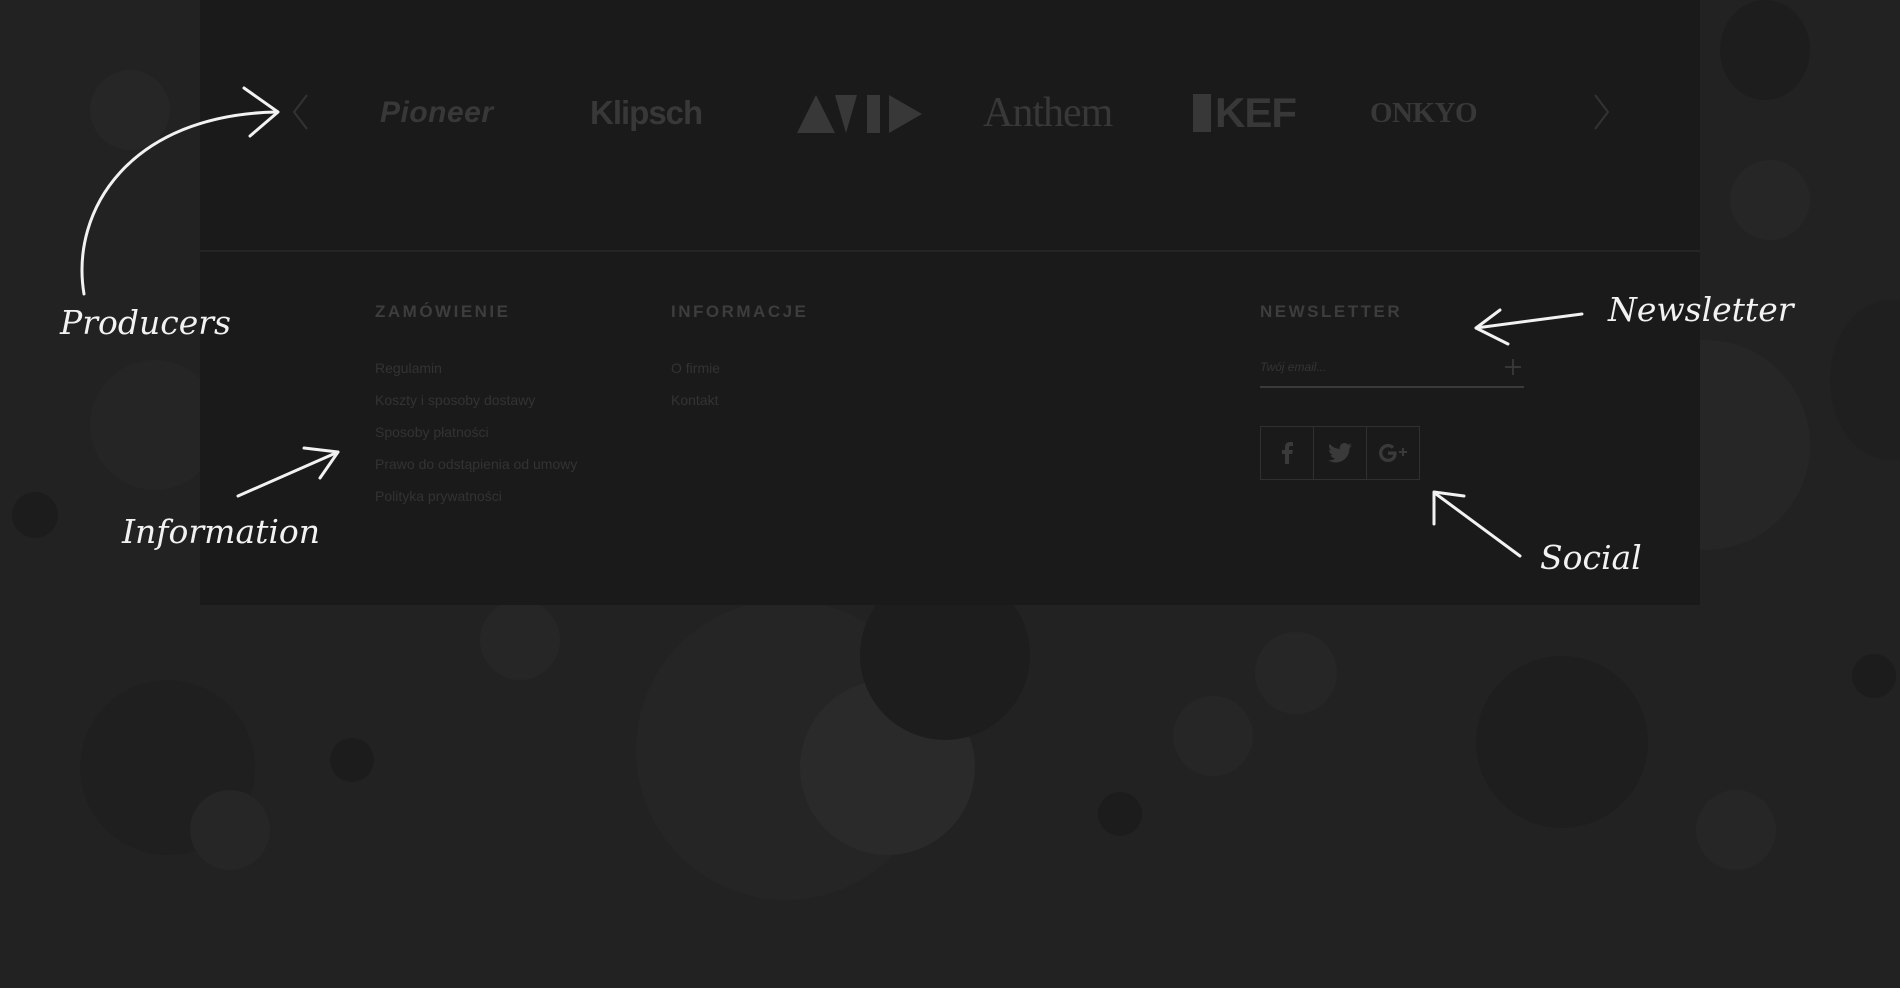 This screenshot has height=988, width=1900. I want to click on annotation-social: Social, so click(1591, 557).